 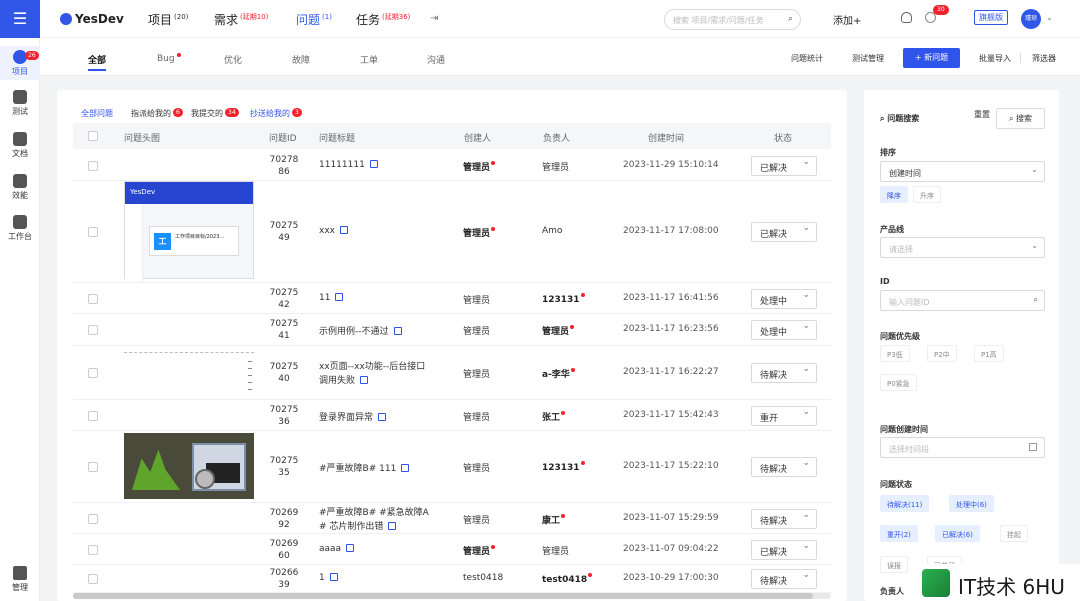 I want to click on status-select: 重开, so click(x=784, y=416).